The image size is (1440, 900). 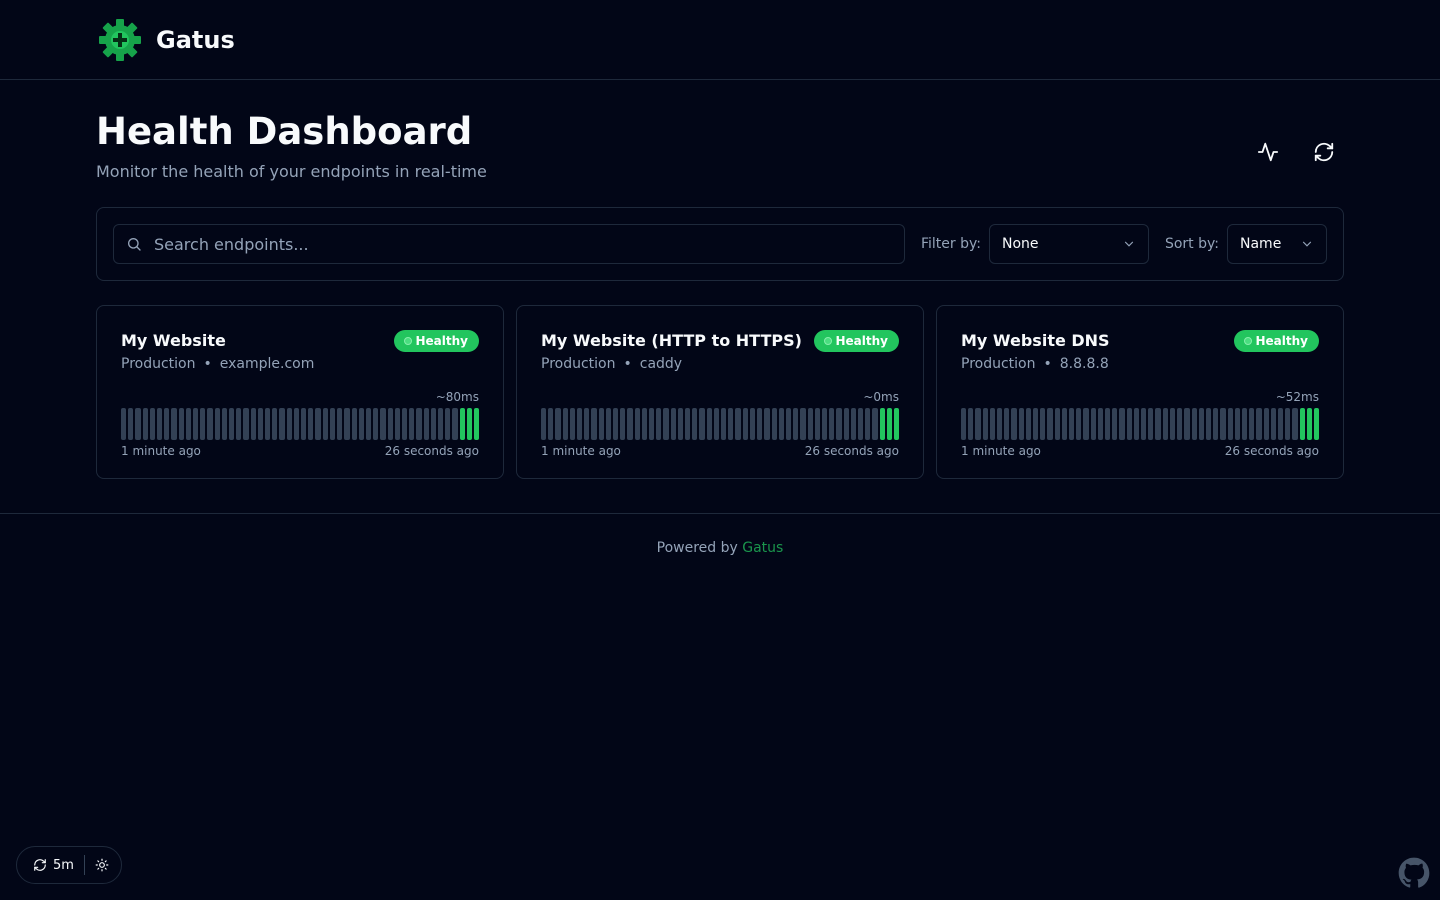 I want to click on github-icon, so click(x=1414, y=873).